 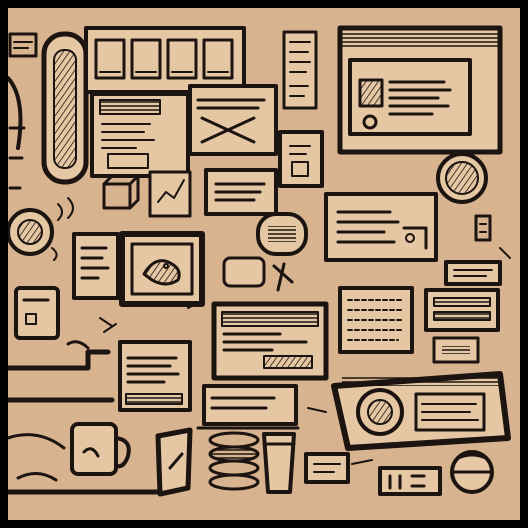 What do you see at coordinates (327, 468) in the screenshot?
I see `small-panel-icon` at bounding box center [327, 468].